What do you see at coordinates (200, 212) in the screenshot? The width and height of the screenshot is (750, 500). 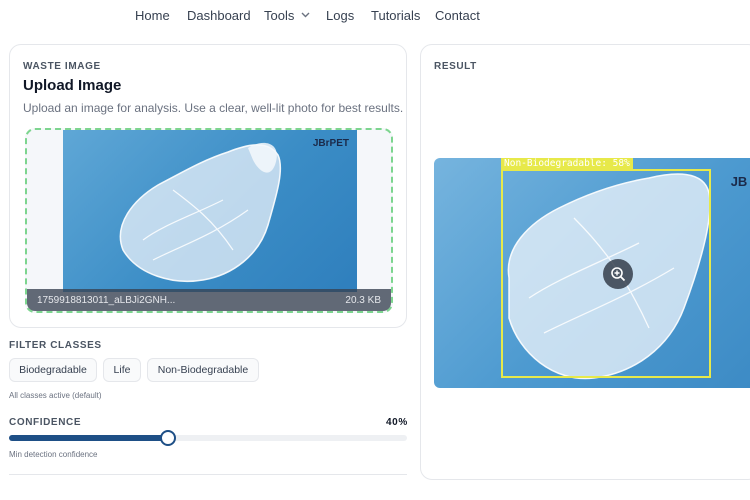 I see `plastic-bag-illustration` at bounding box center [200, 212].